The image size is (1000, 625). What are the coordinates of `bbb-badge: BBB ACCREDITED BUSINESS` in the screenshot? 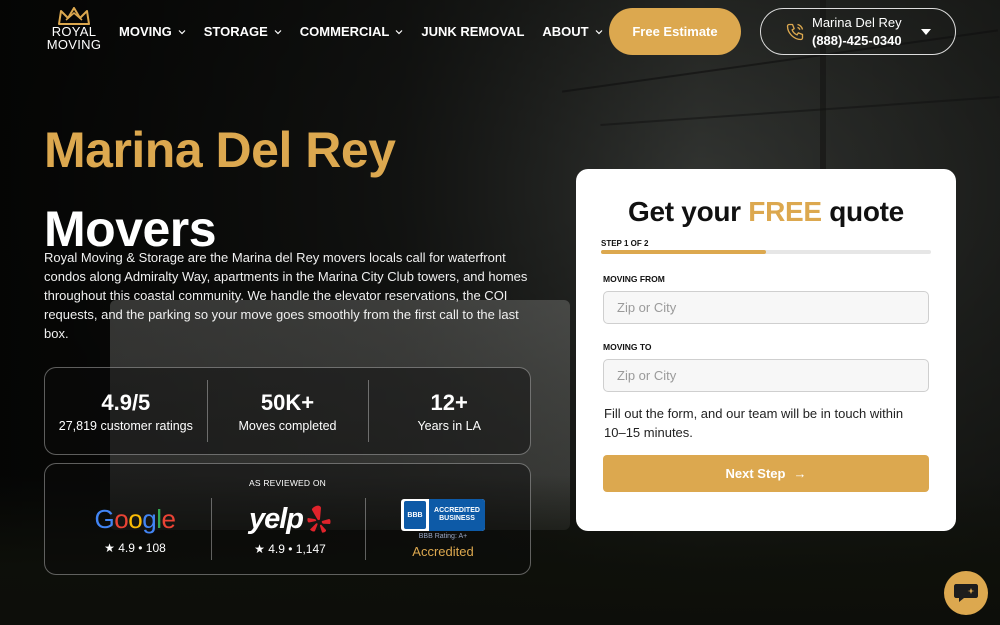 It's located at (443, 515).